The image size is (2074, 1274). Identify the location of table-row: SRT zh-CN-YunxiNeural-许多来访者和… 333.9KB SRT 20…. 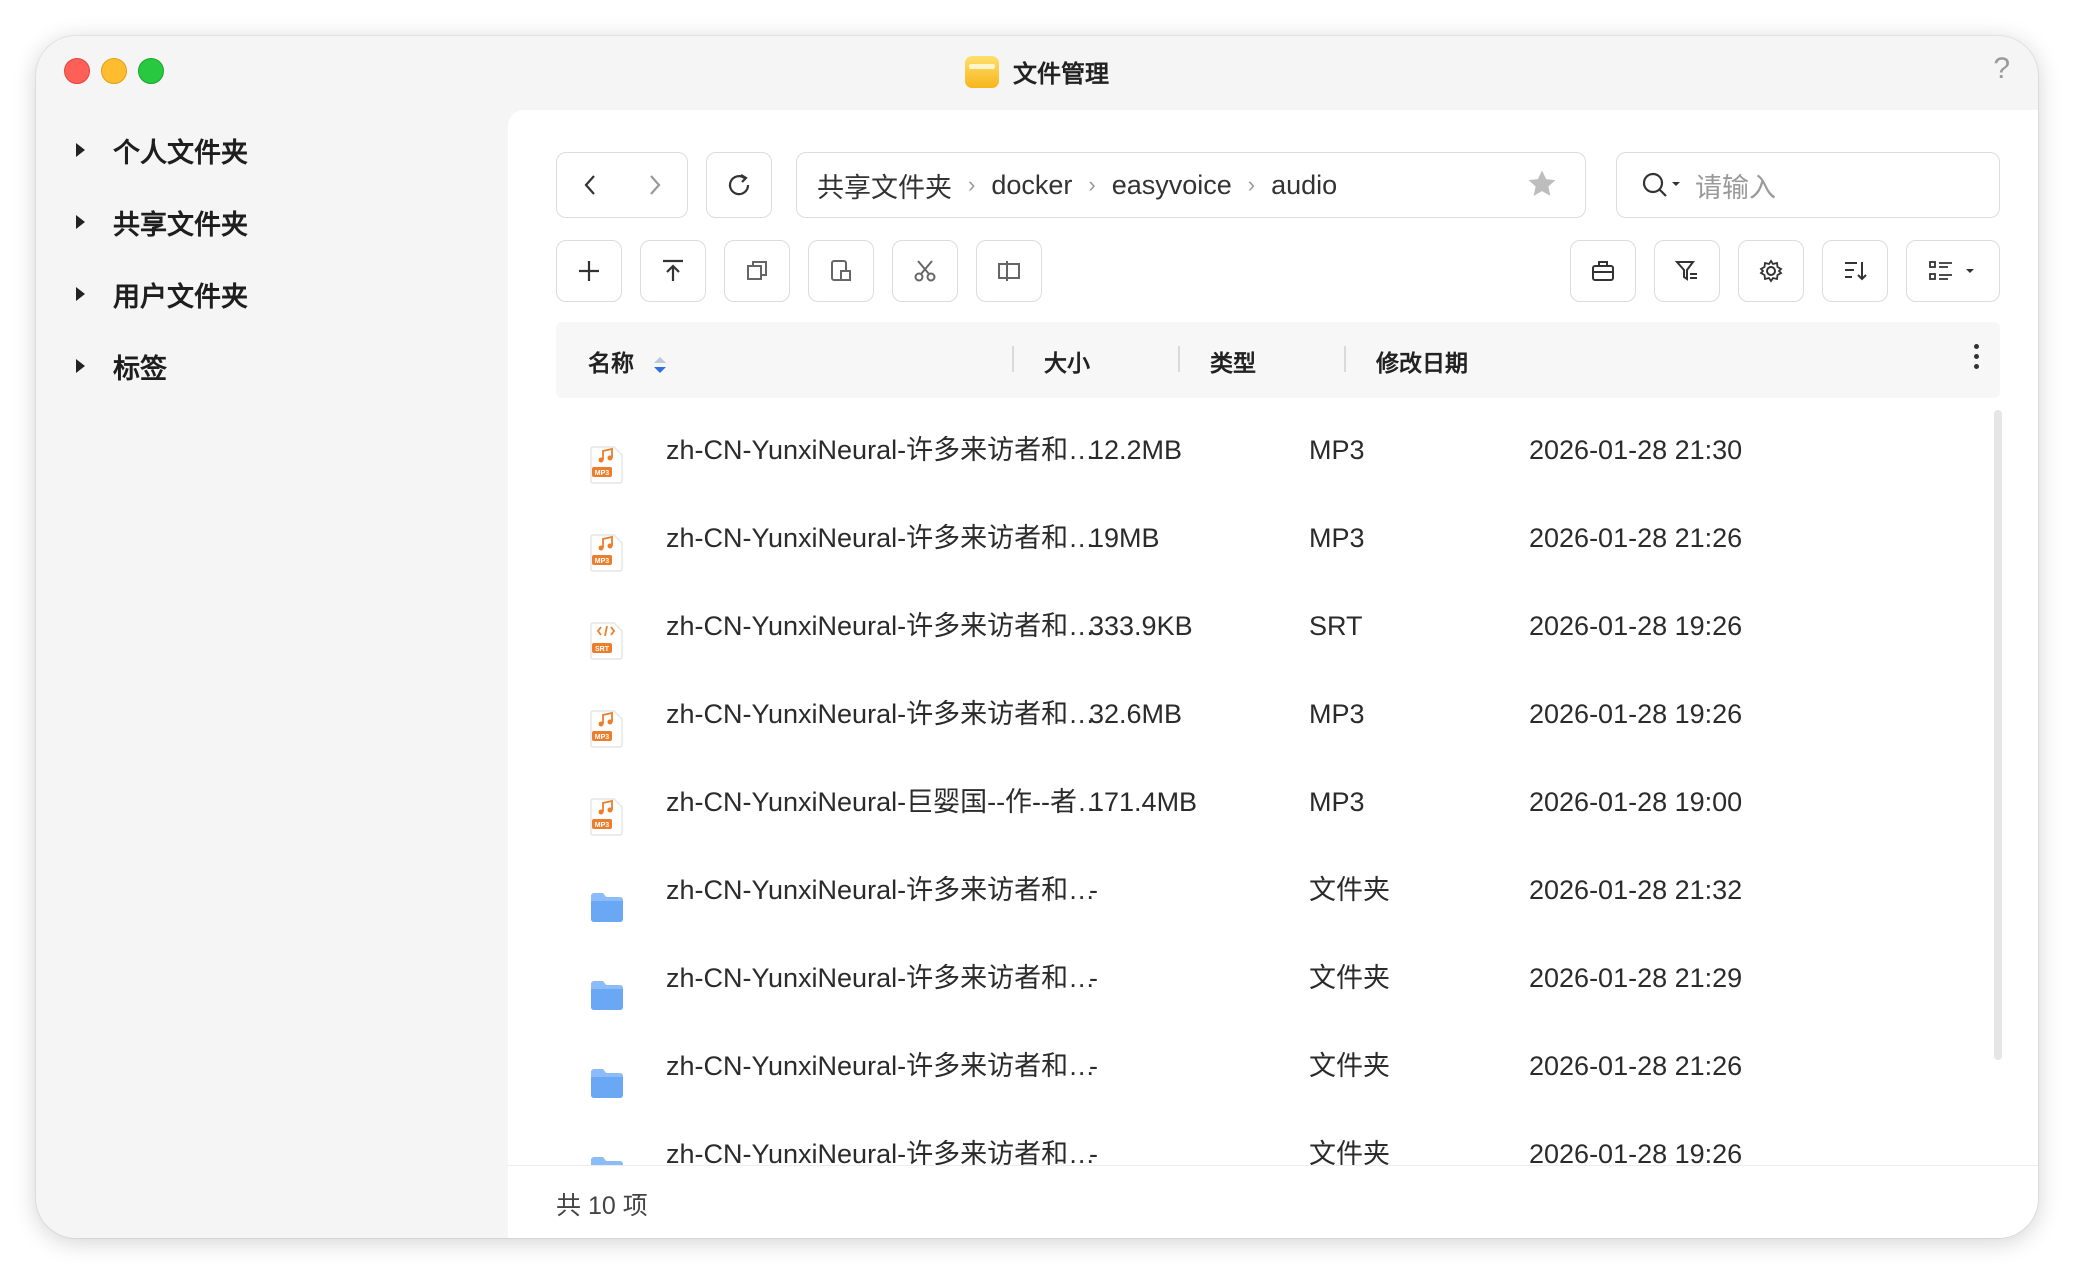
(1278, 626).